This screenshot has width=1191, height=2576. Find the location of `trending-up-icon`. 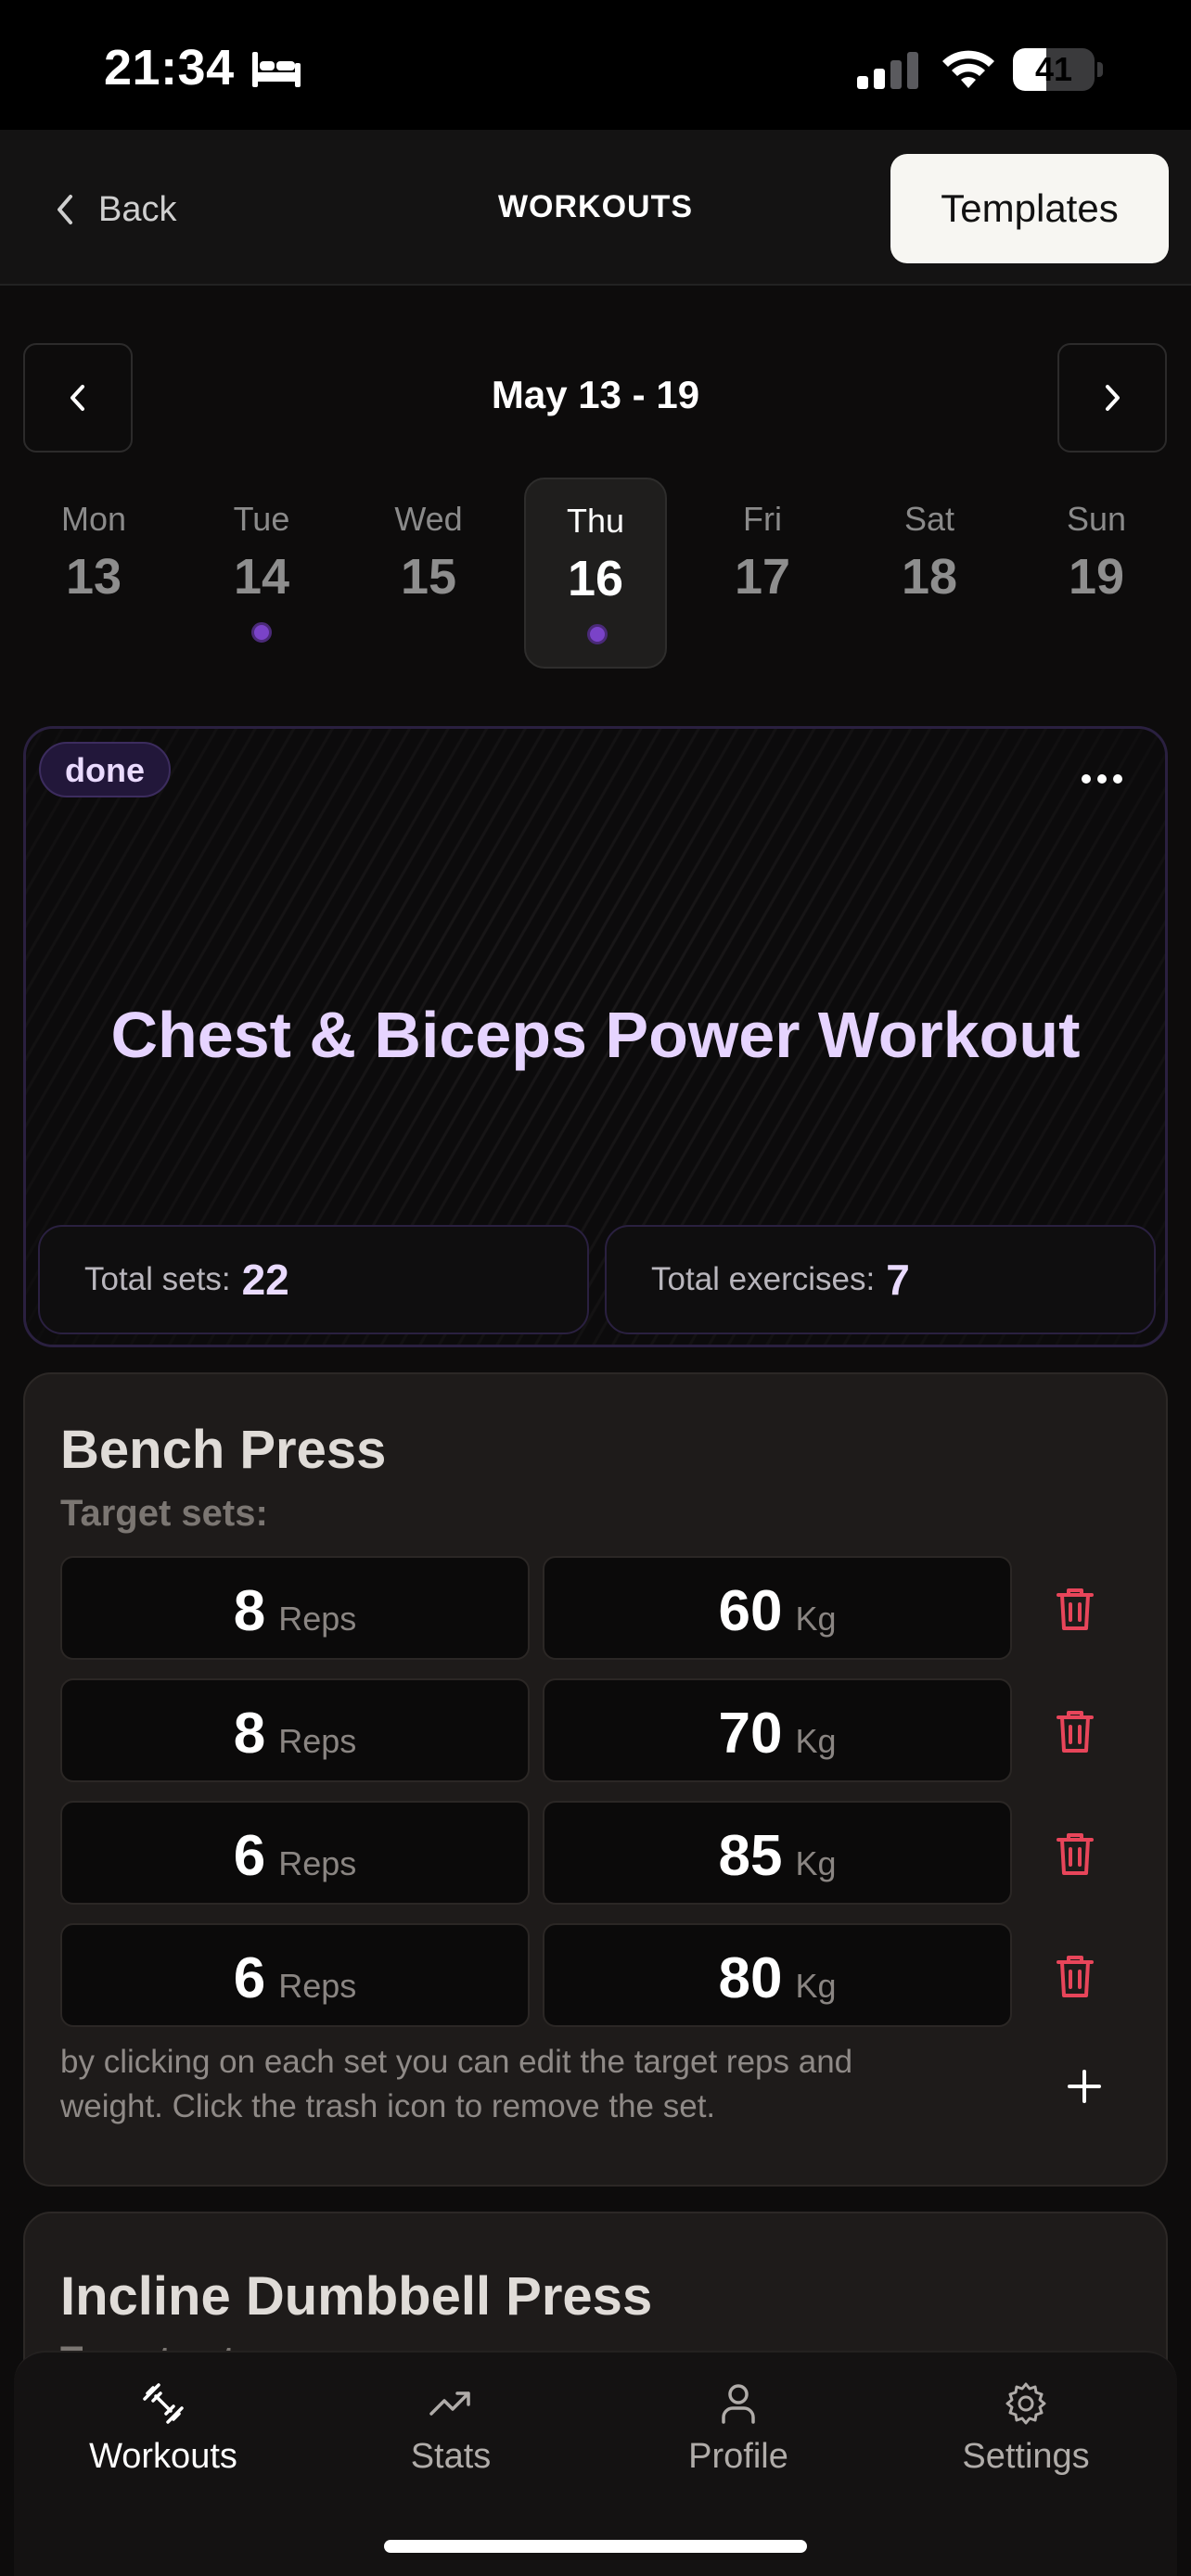

trending-up-icon is located at coordinates (450, 2404).